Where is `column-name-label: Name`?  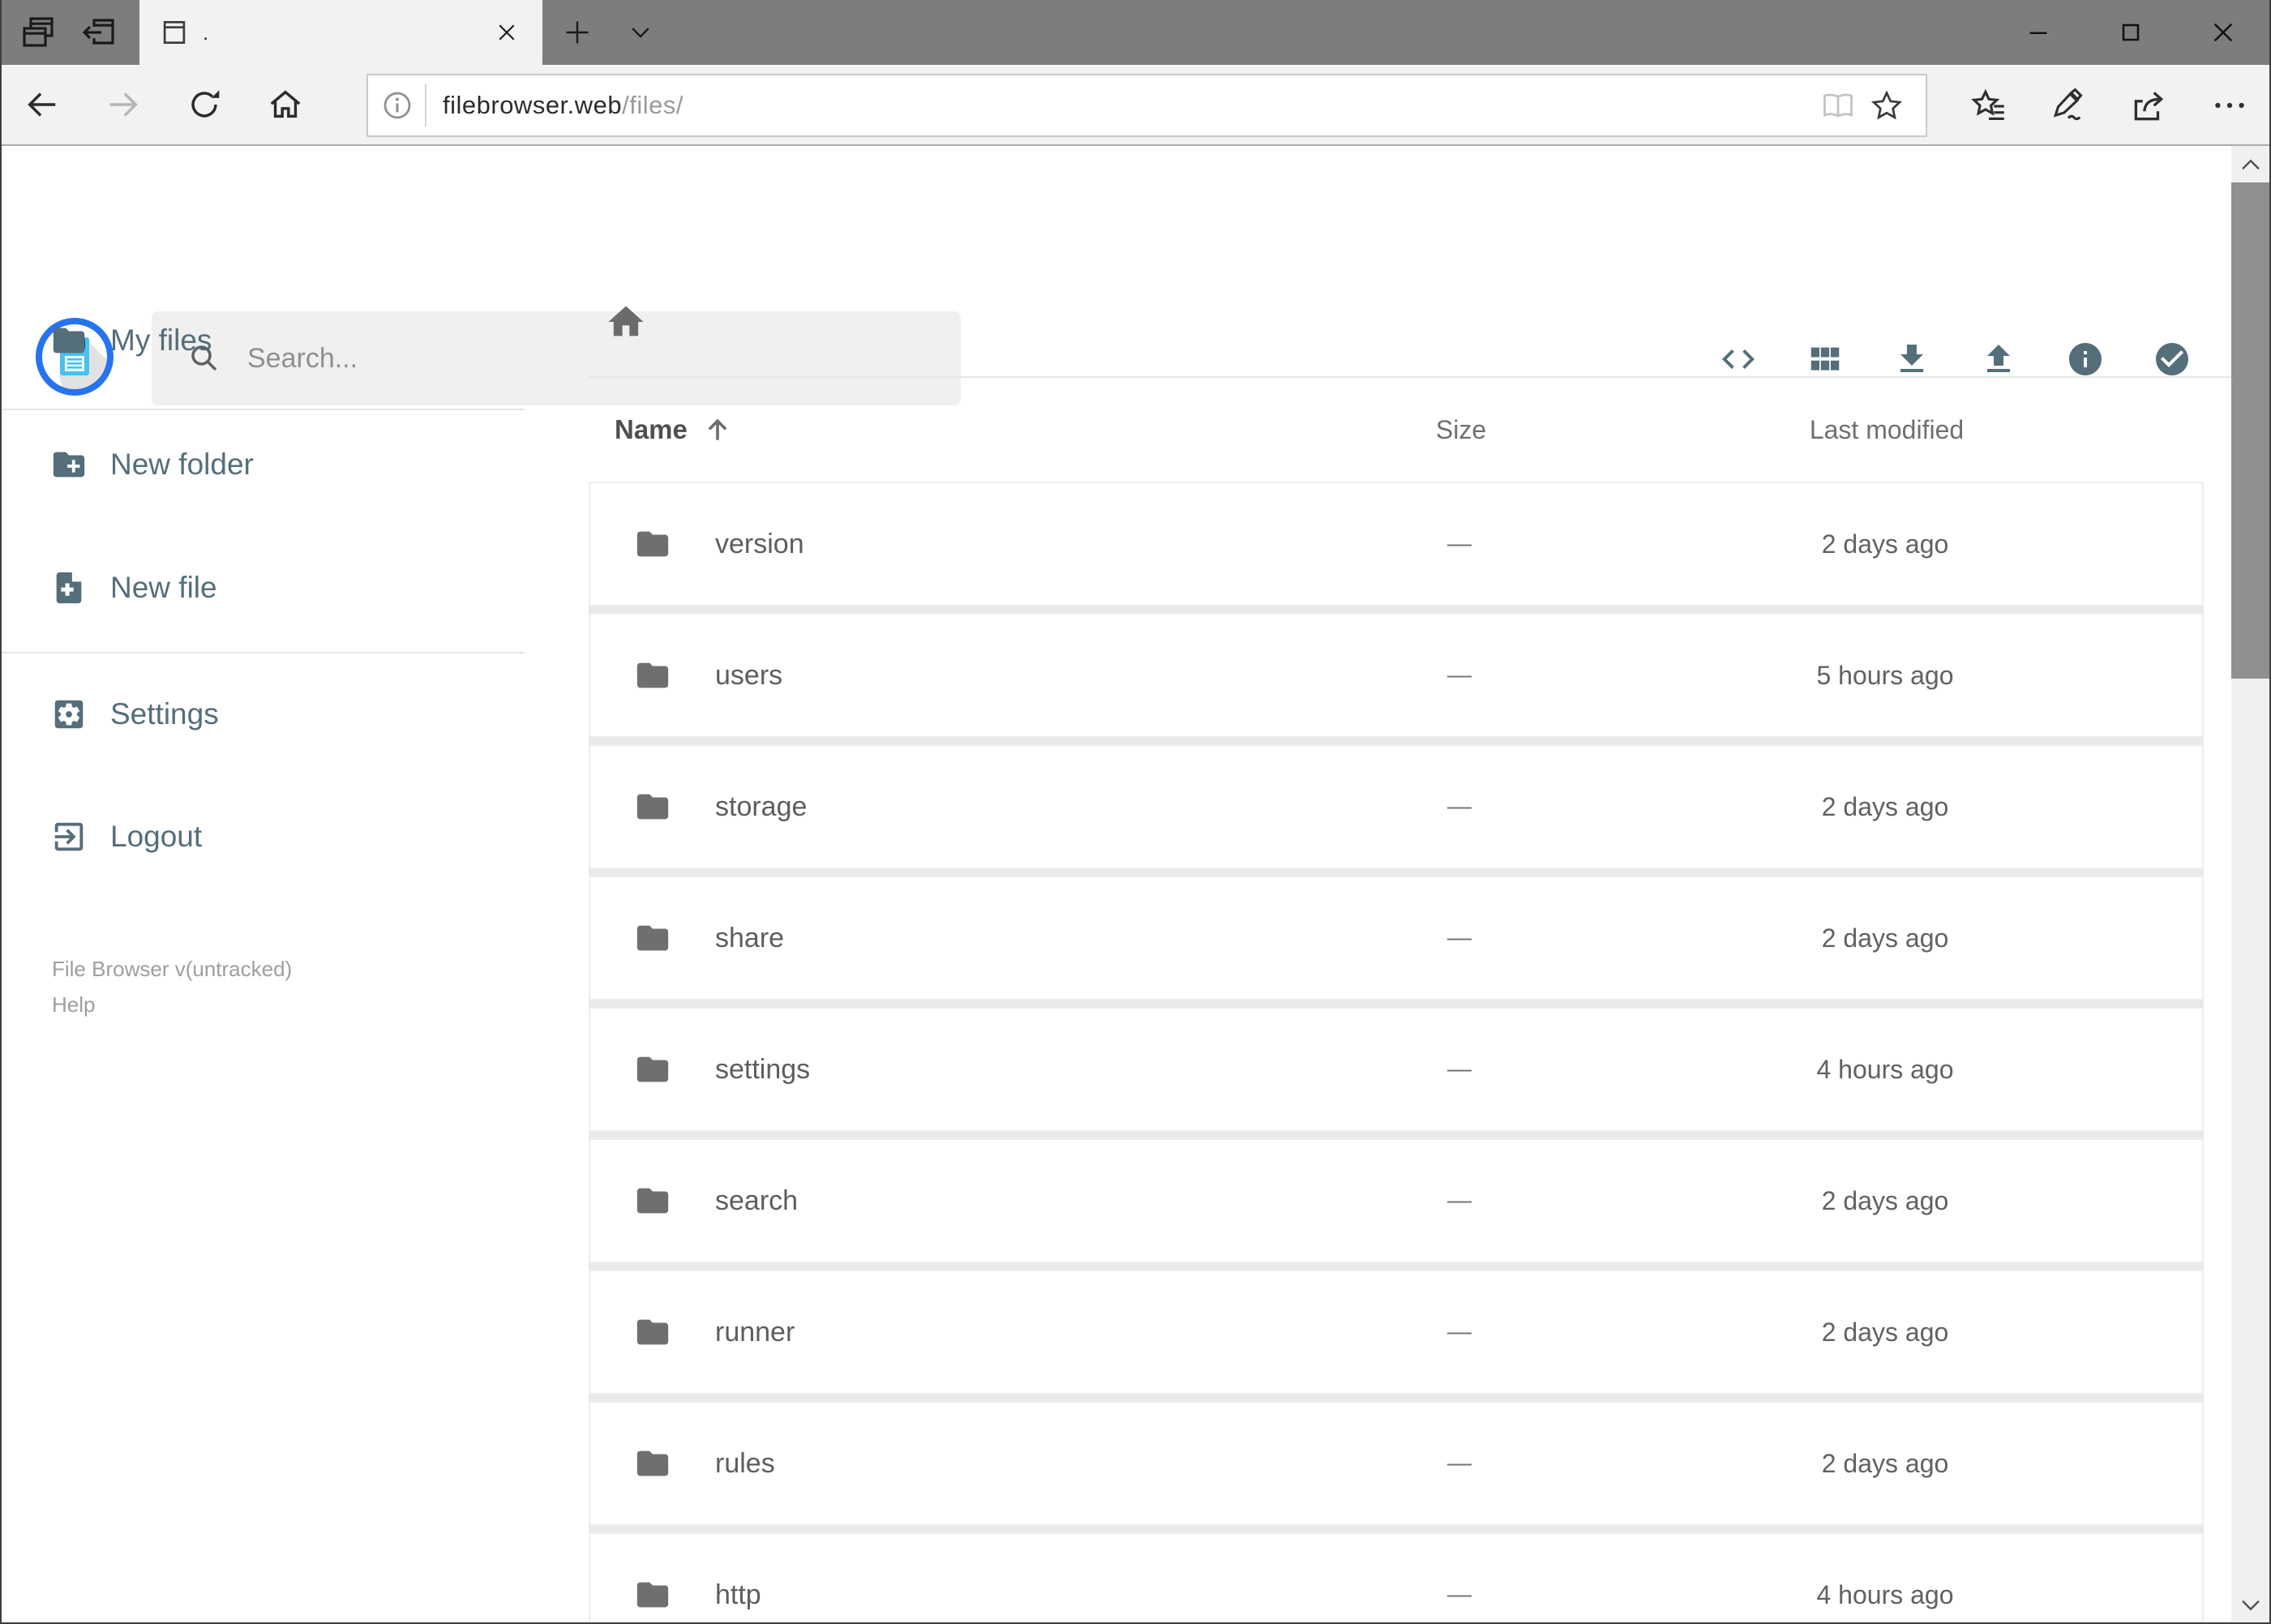
column-name-label: Name is located at coordinates (652, 429).